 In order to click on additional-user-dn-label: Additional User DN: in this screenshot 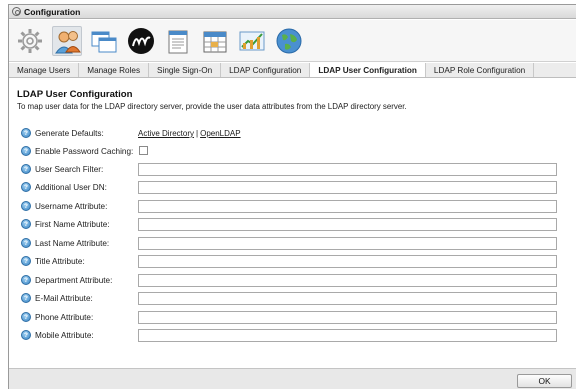, I will do `click(71, 187)`.